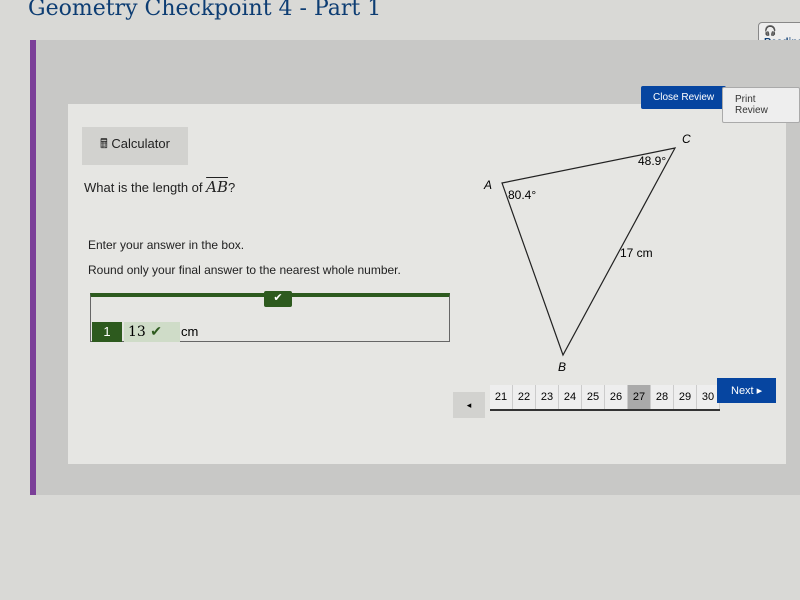 The height and width of the screenshot is (600, 800). Describe the element at coordinates (616, 397) in the screenshot. I see `page-26: 26` at that location.